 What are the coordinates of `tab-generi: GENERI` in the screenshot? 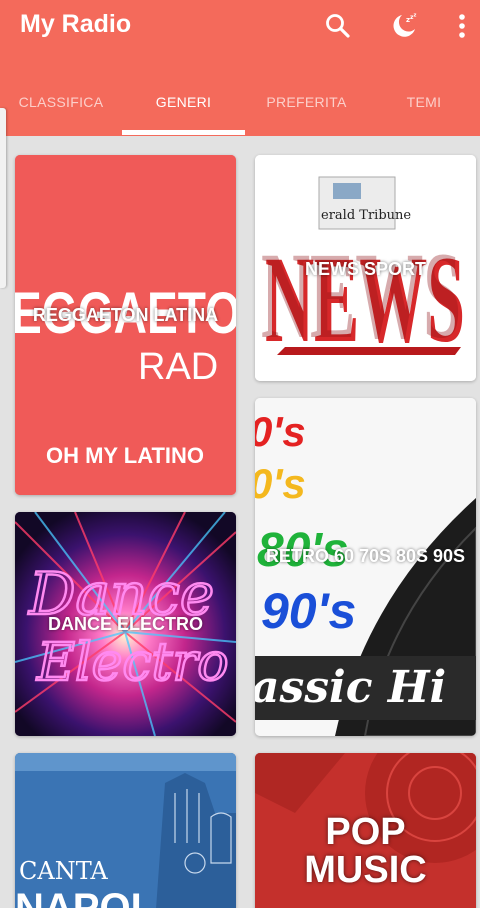 It's located at (183, 111).